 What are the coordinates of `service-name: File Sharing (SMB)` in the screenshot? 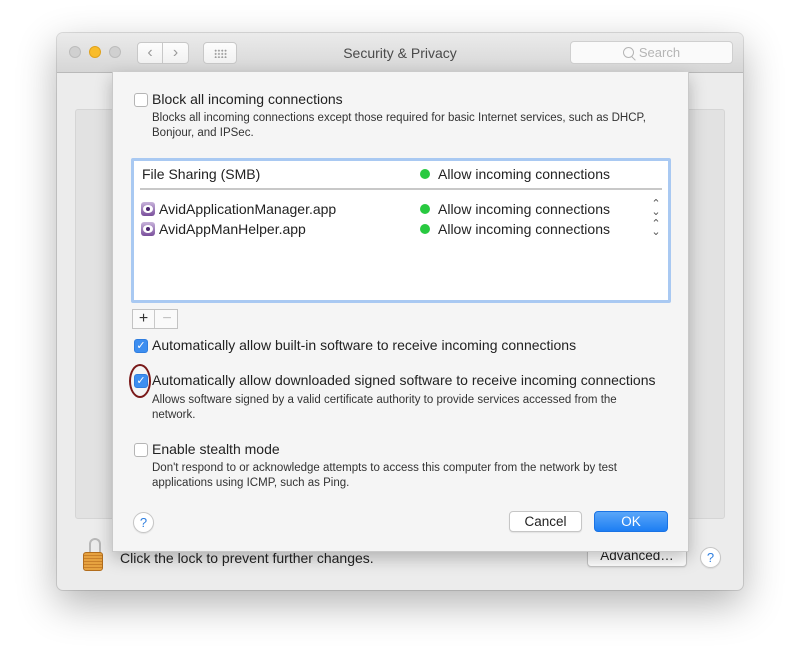 It's located at (201, 174).